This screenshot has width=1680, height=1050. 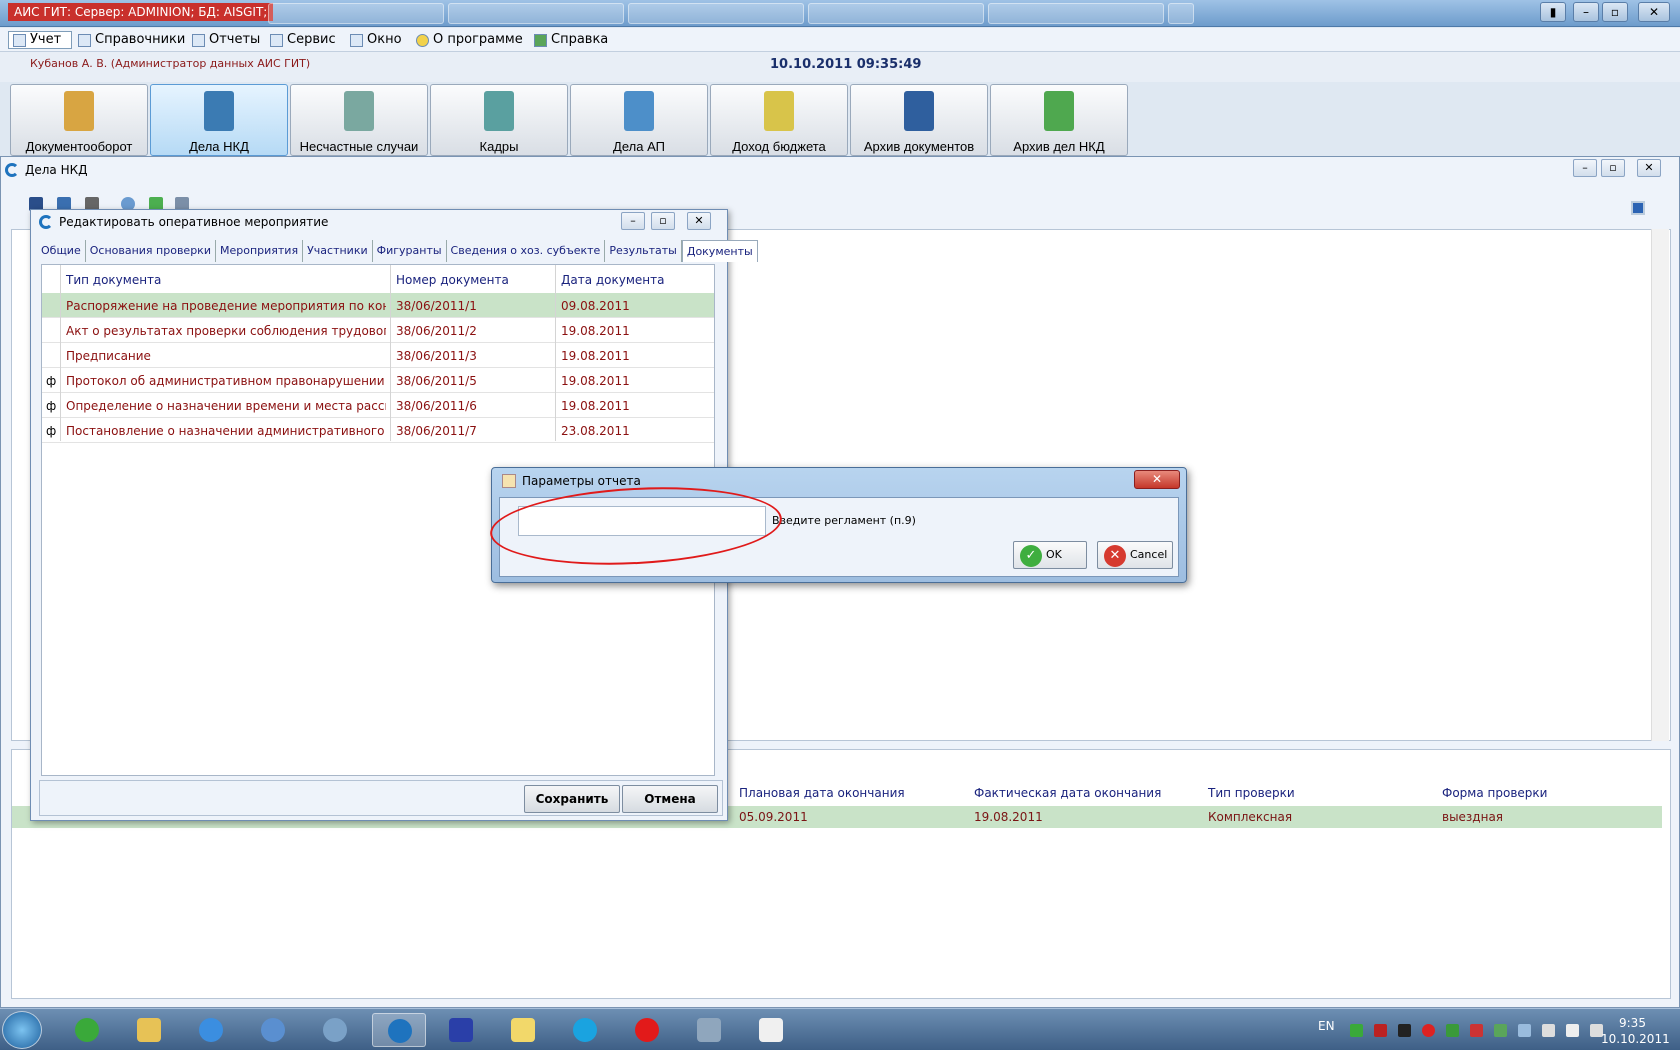 What do you see at coordinates (779, 120) in the screenshot?
I see `module-budget: Доход бюджета` at bounding box center [779, 120].